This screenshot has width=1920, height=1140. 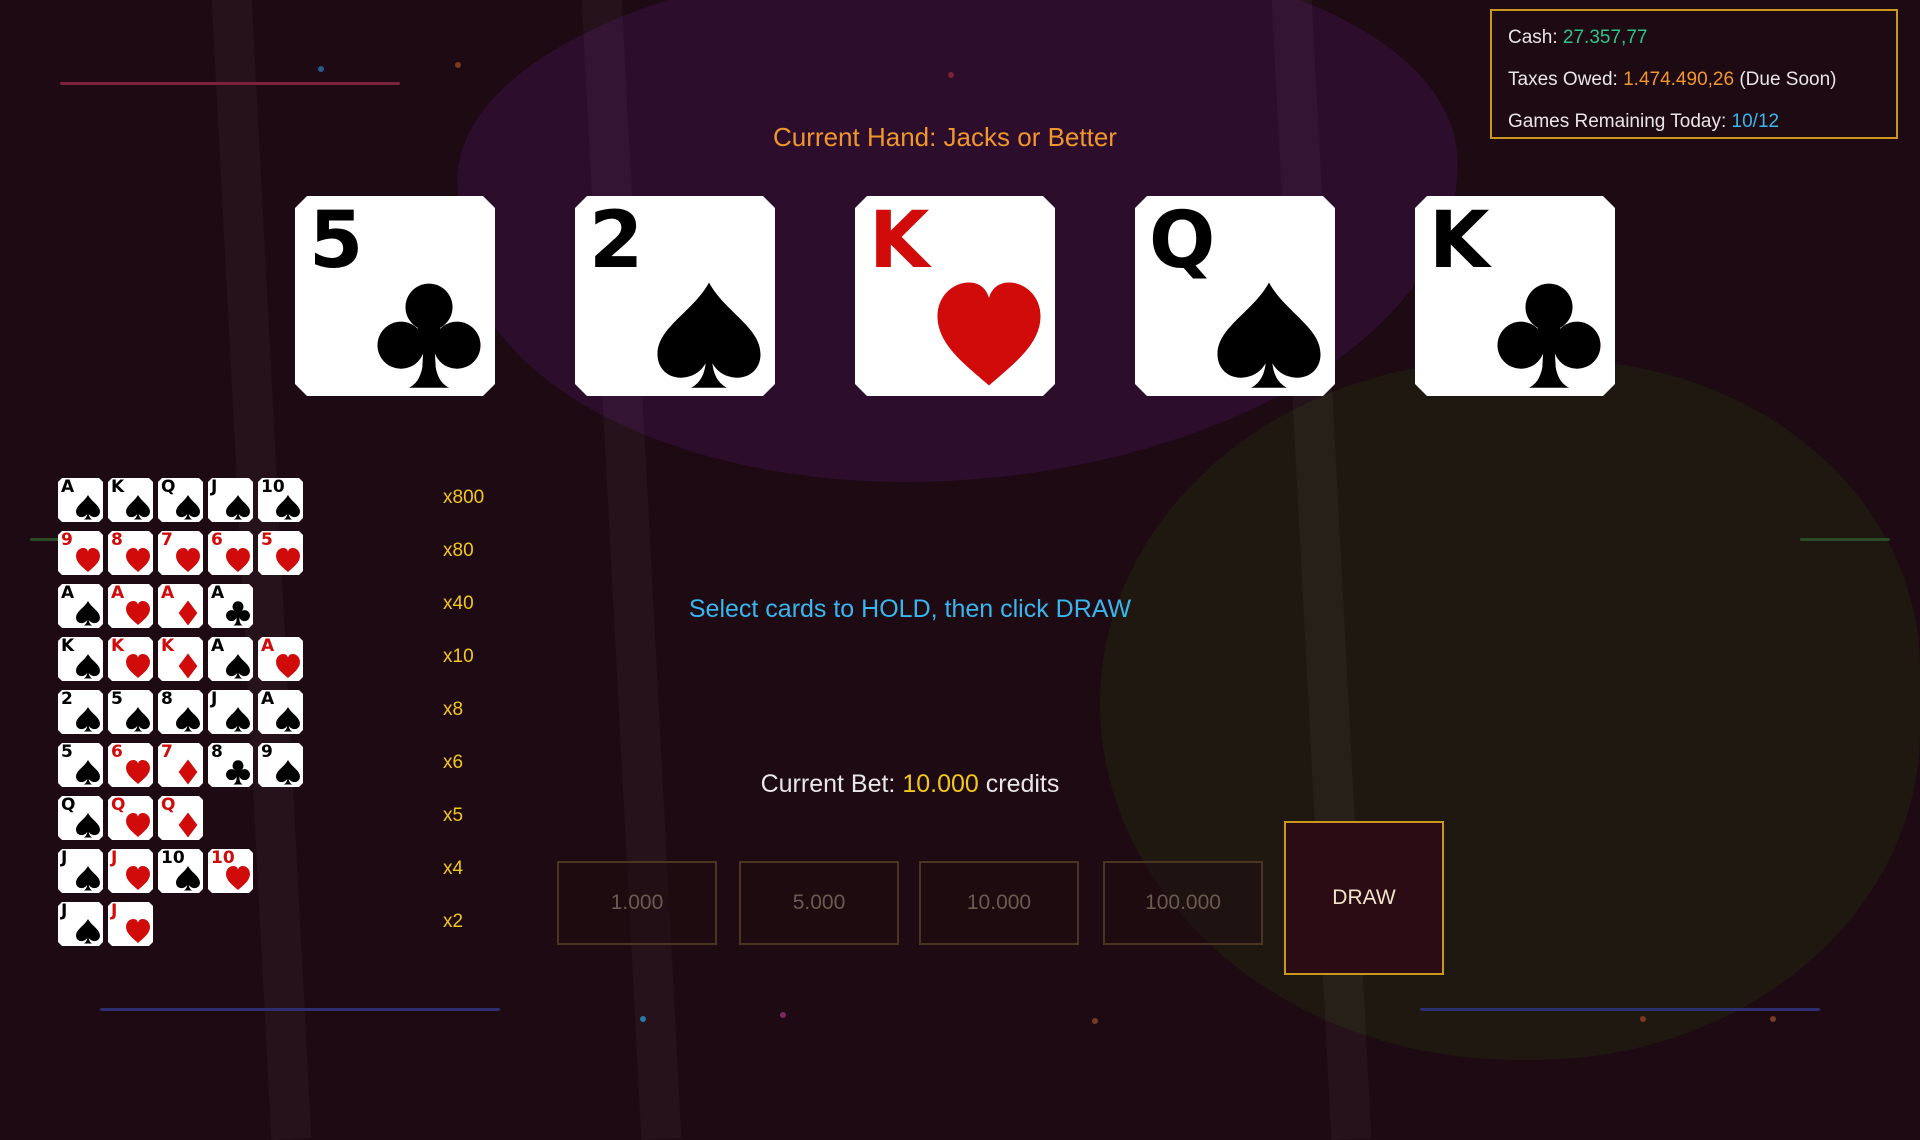 What do you see at coordinates (637, 903) in the screenshot?
I see `bet-1000-button: 1.000` at bounding box center [637, 903].